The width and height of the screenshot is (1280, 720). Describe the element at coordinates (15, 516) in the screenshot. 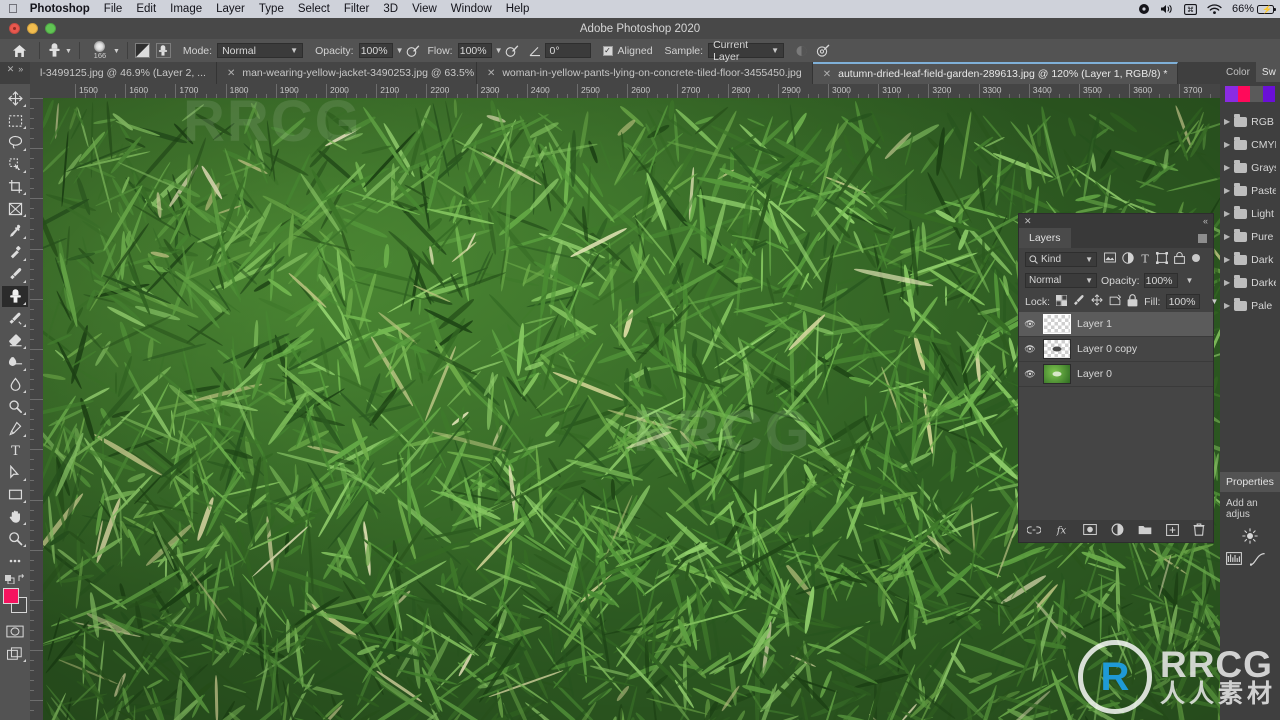

I see `hand-tool` at that location.